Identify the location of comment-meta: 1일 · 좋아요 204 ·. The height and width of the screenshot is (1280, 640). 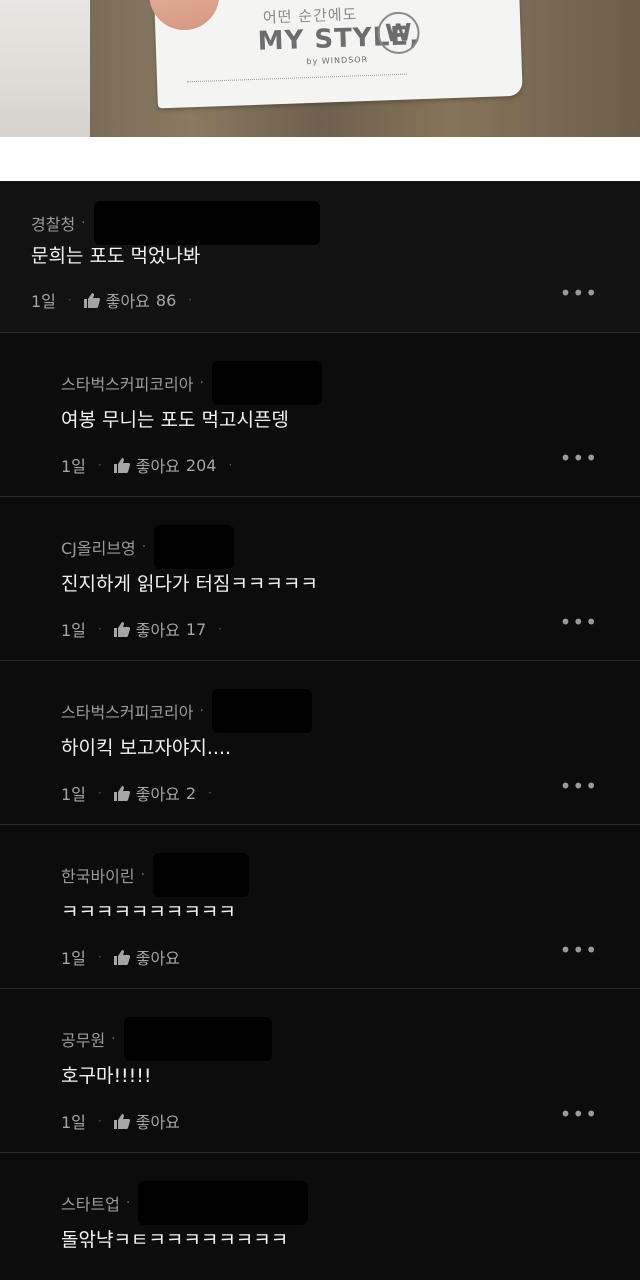
(152, 465).